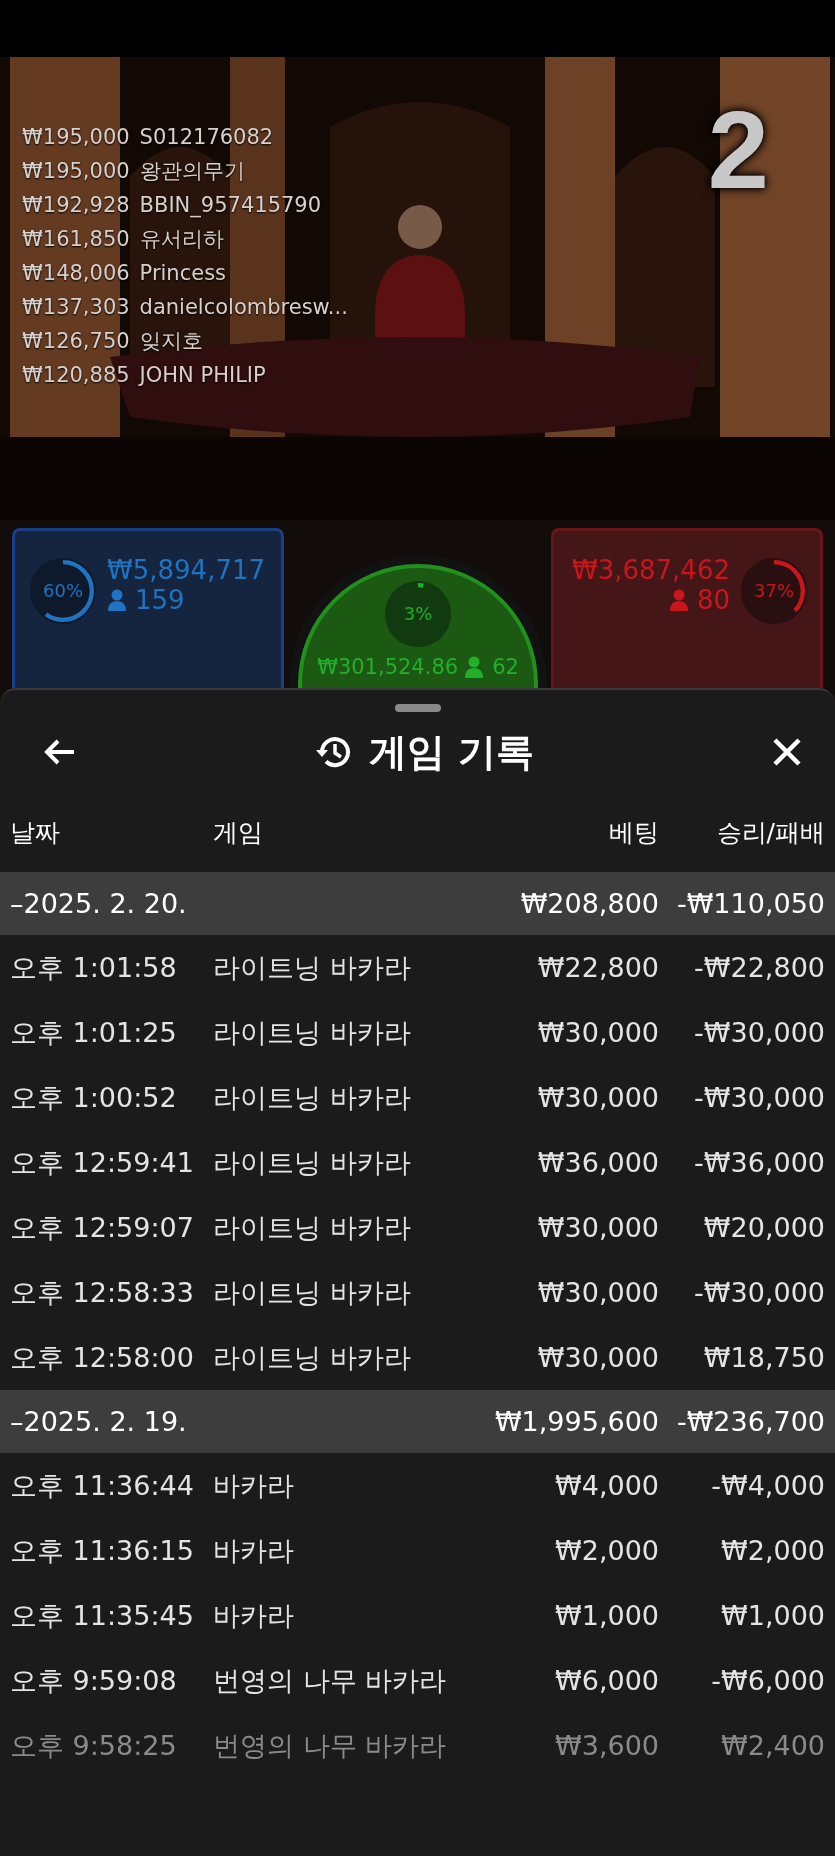 The image size is (835, 1856). What do you see at coordinates (451, 752) in the screenshot?
I see `sheet-title: 게임 기록` at bounding box center [451, 752].